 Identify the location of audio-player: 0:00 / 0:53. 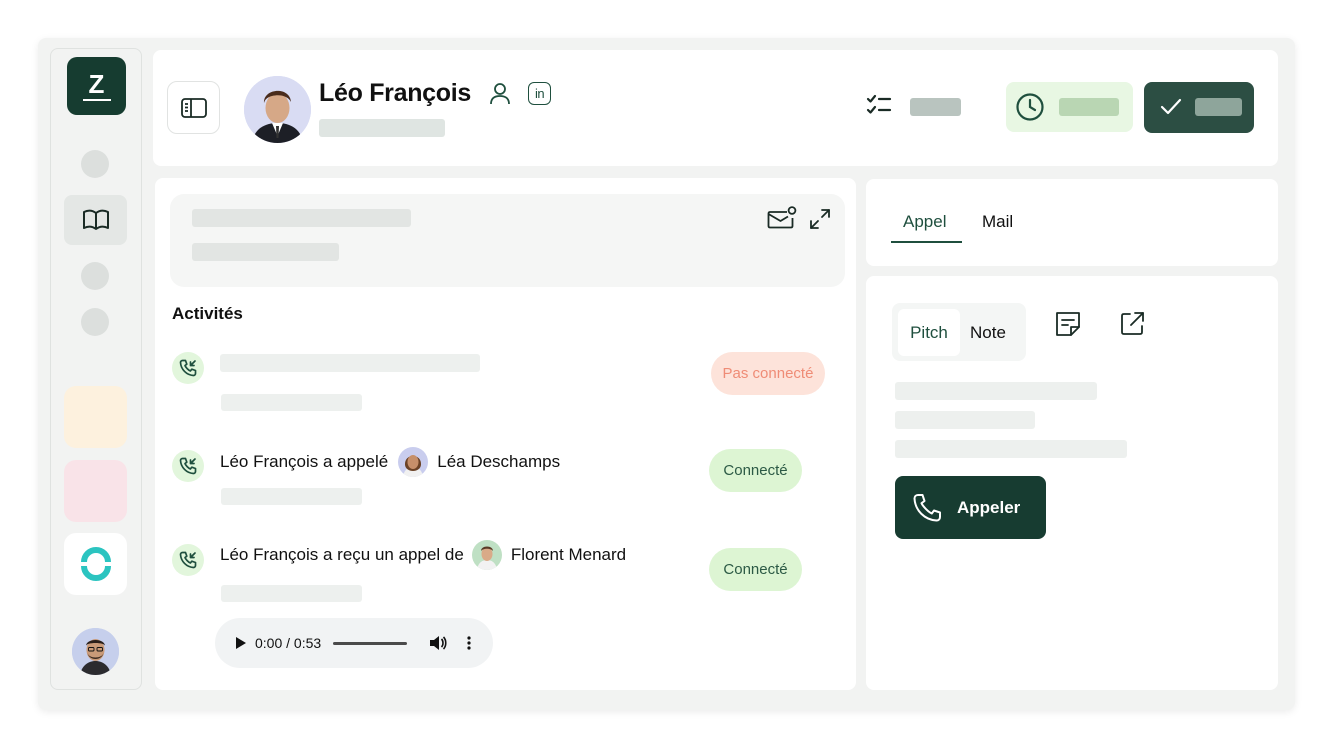
(354, 643).